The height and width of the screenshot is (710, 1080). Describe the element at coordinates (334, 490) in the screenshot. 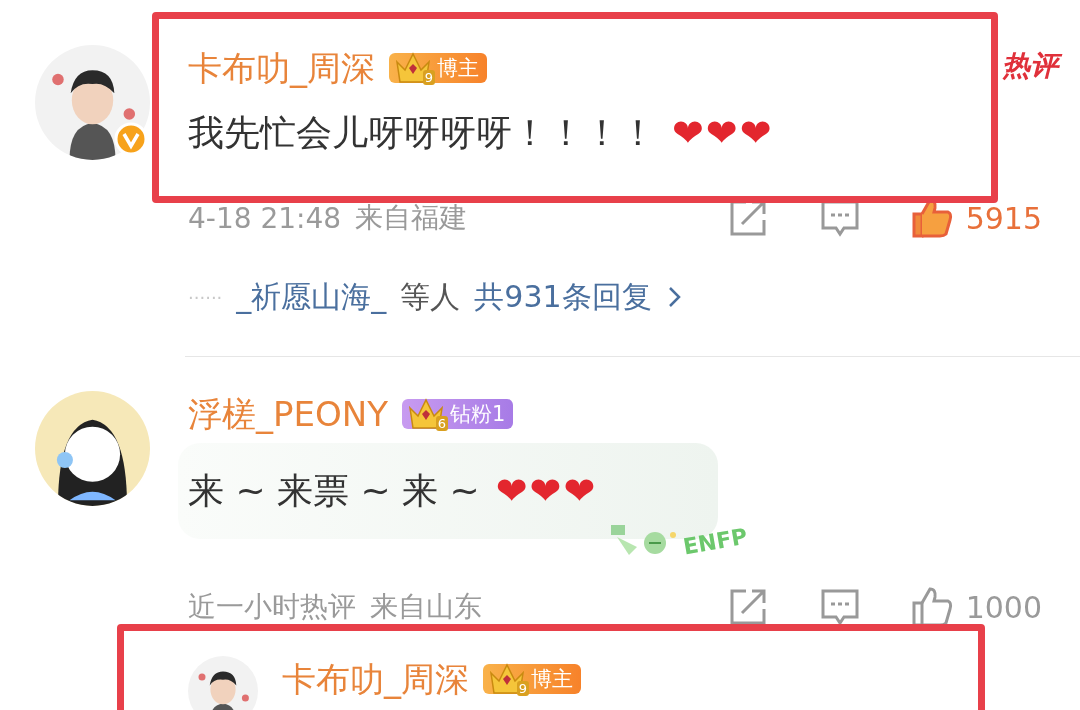

I see `comment-text: 来 ~ 来票 ~ 来 ~` at that location.